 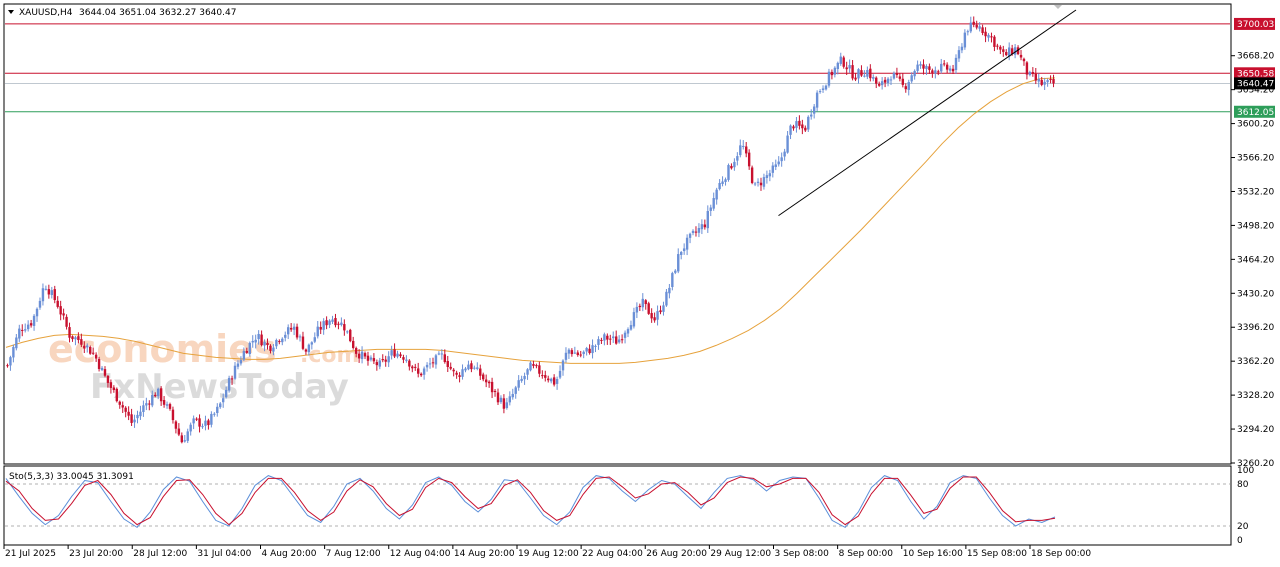 I want to click on time-tick-label: 12 Aug 04:00, so click(x=420, y=554).